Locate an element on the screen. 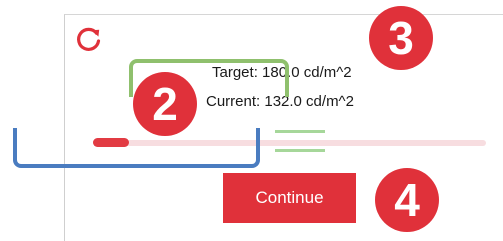 This screenshot has width=503, height=241. annotation-badge-4: 4 is located at coordinates (407, 200).